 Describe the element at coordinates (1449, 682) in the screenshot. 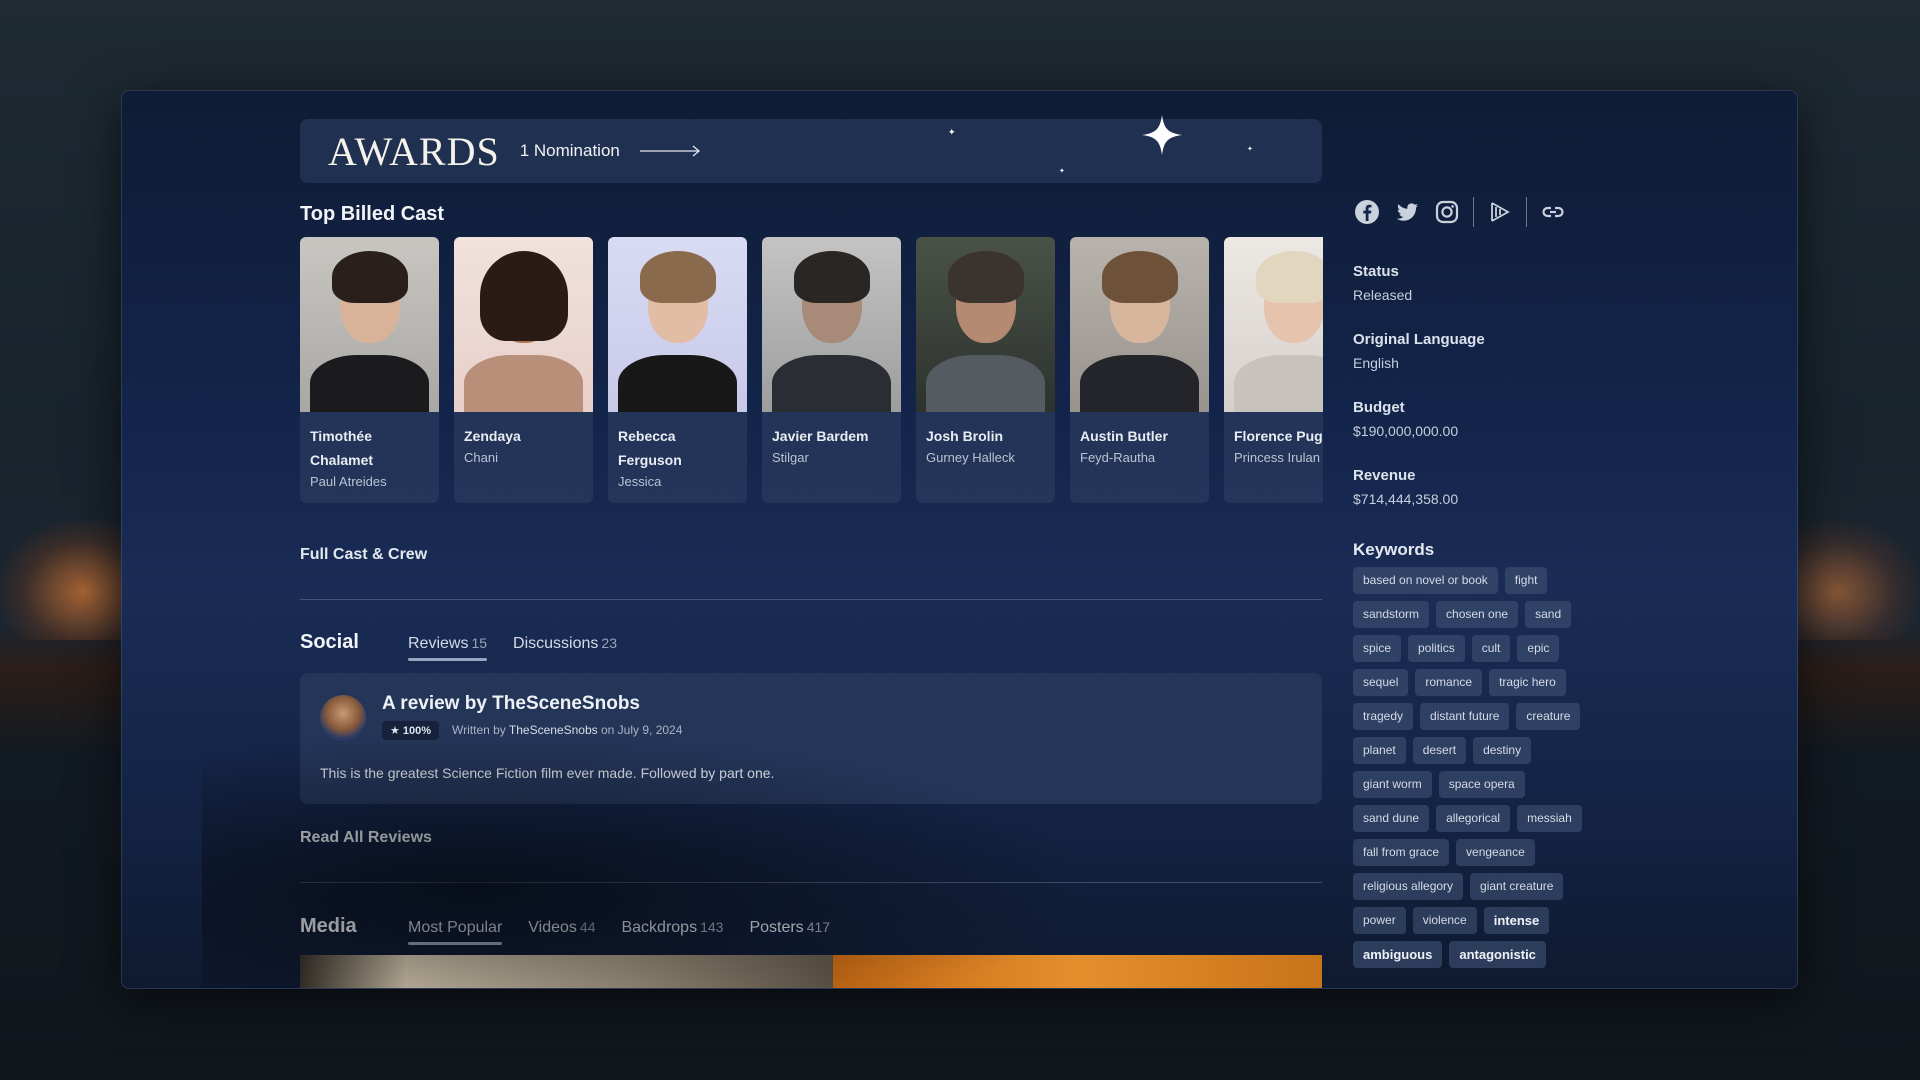

I see `keyword-chip: romance` at that location.